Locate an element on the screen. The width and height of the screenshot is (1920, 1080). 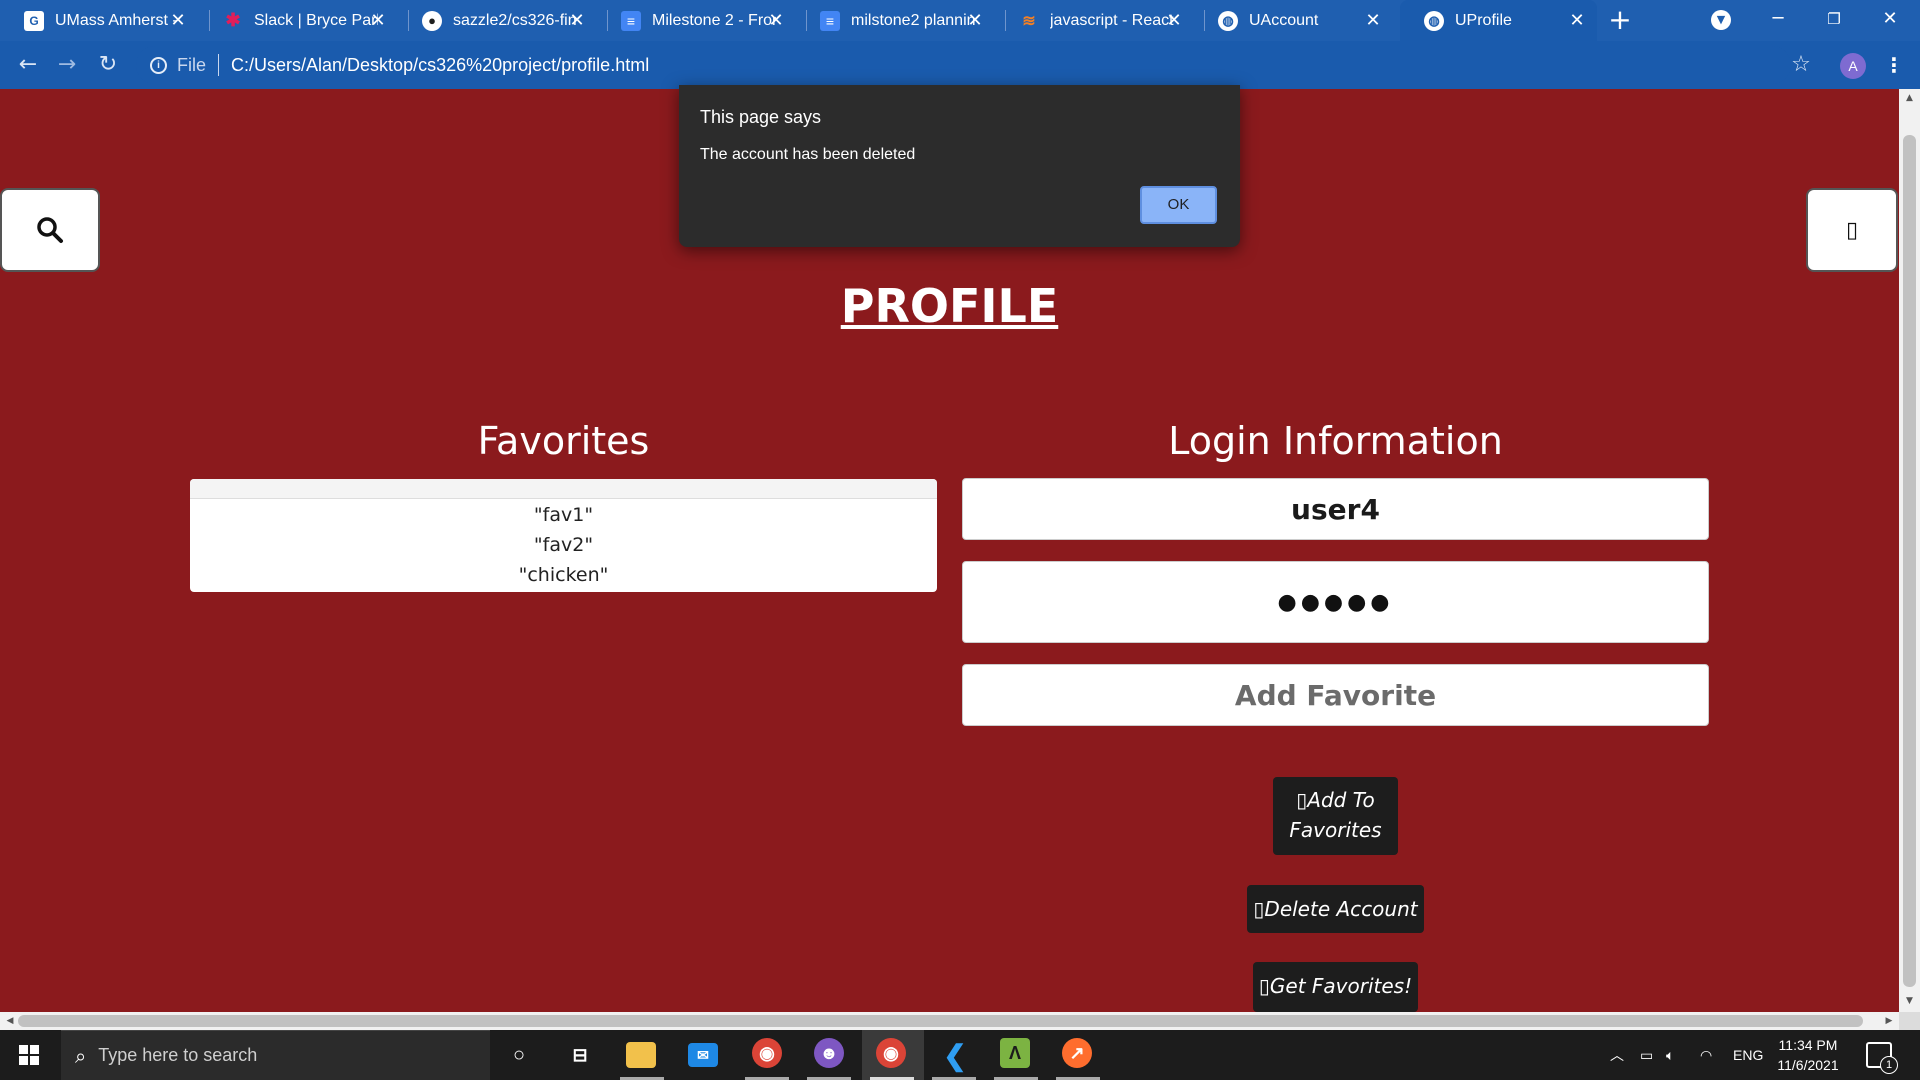
tab-milestone2: ≡ Milestone 2 - Fron ✕ is located at coordinates (696, 20).